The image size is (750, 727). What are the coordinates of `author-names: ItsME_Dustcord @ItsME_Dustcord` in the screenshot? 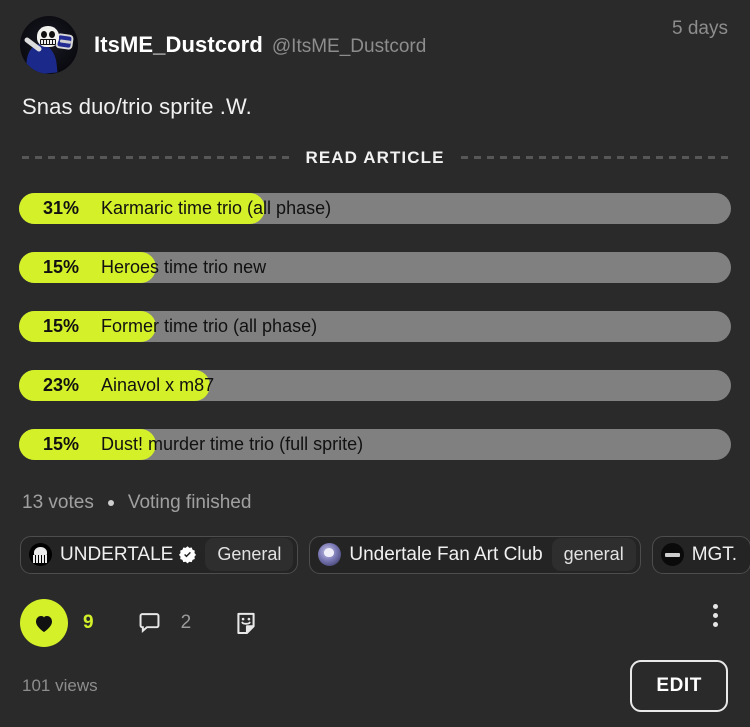 It's located at (260, 45).